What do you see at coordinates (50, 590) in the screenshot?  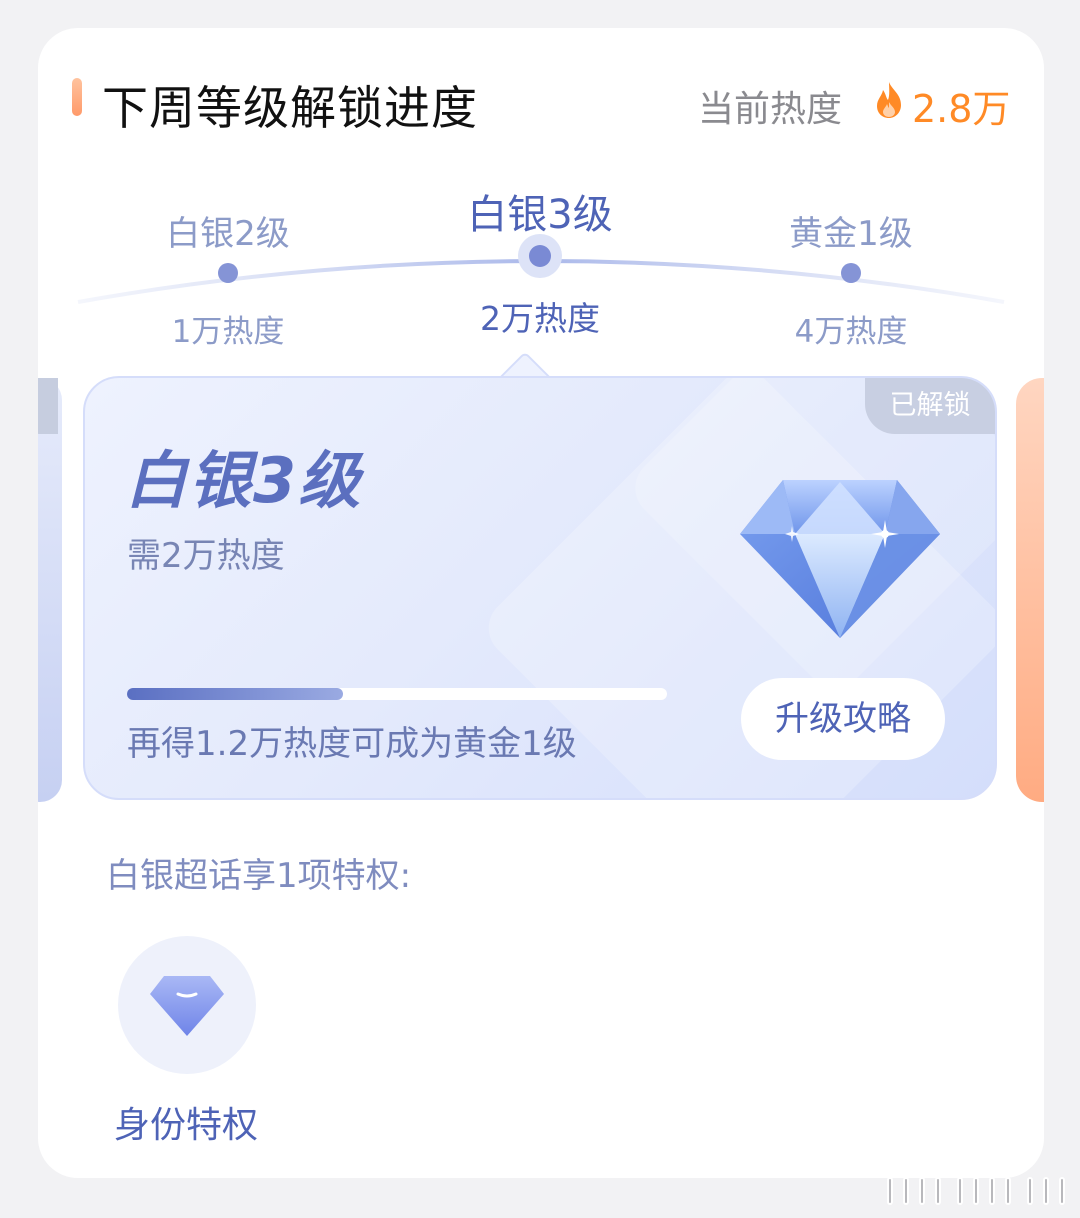 I see `previous-level-card` at bounding box center [50, 590].